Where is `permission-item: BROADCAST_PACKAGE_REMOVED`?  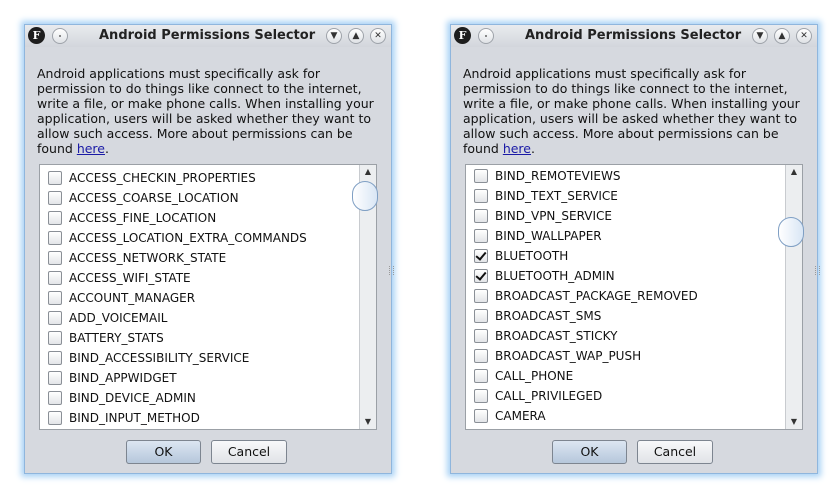
permission-item: BROADCAST_PACKAGE_REMOVED is located at coordinates (586, 296).